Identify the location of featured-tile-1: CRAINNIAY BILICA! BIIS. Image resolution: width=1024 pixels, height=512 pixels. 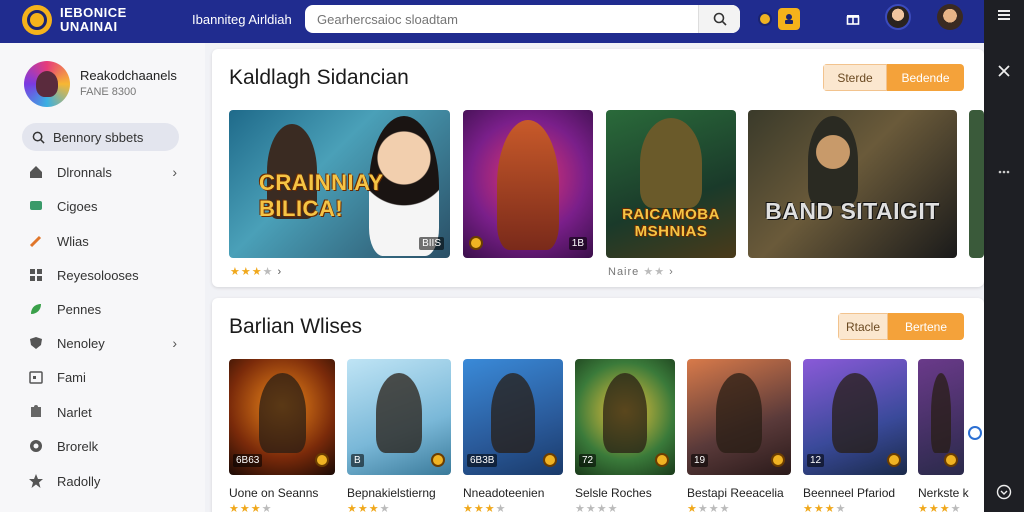
(339, 184).